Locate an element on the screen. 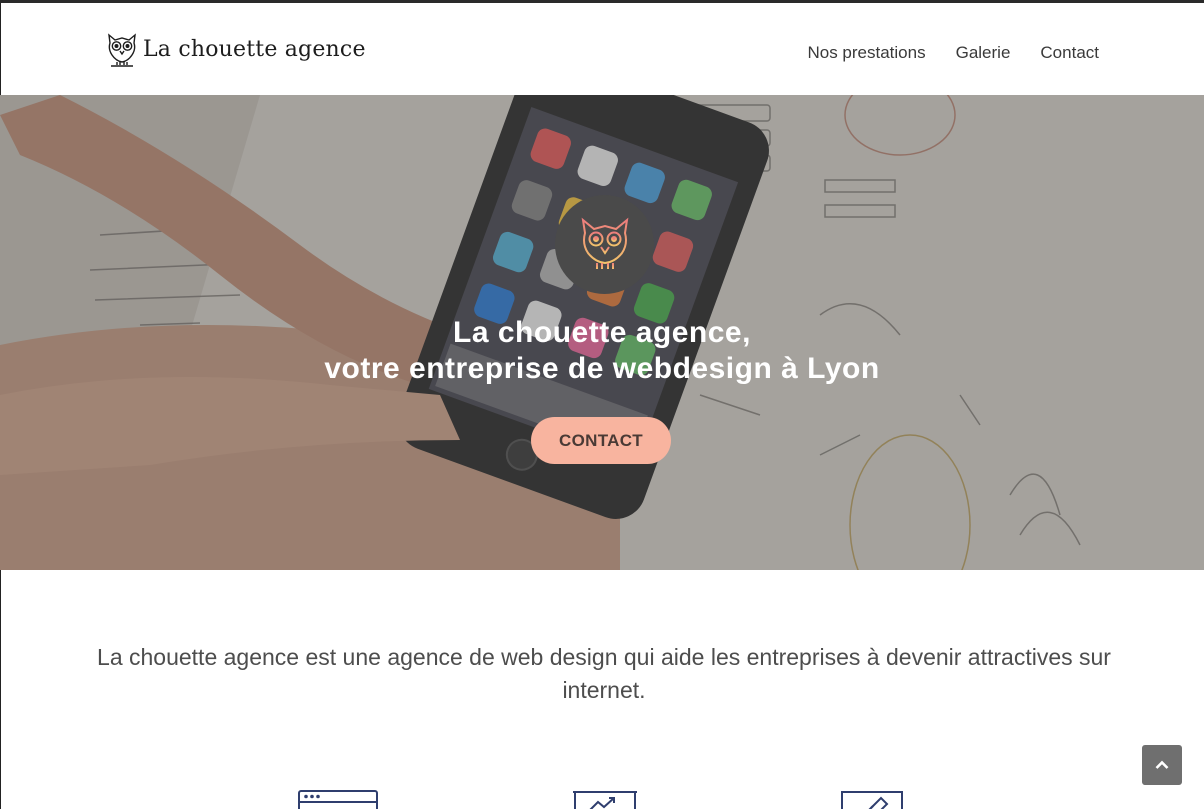  hero-owl-badge is located at coordinates (604, 244).